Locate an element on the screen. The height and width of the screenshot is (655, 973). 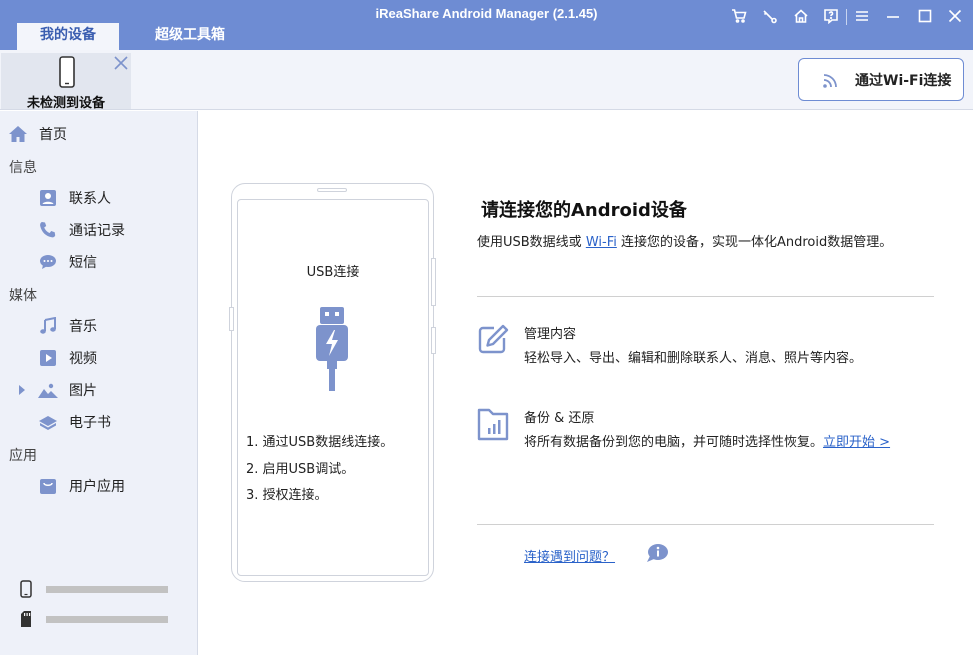
usb-cable-icon is located at coordinates (332, 349).